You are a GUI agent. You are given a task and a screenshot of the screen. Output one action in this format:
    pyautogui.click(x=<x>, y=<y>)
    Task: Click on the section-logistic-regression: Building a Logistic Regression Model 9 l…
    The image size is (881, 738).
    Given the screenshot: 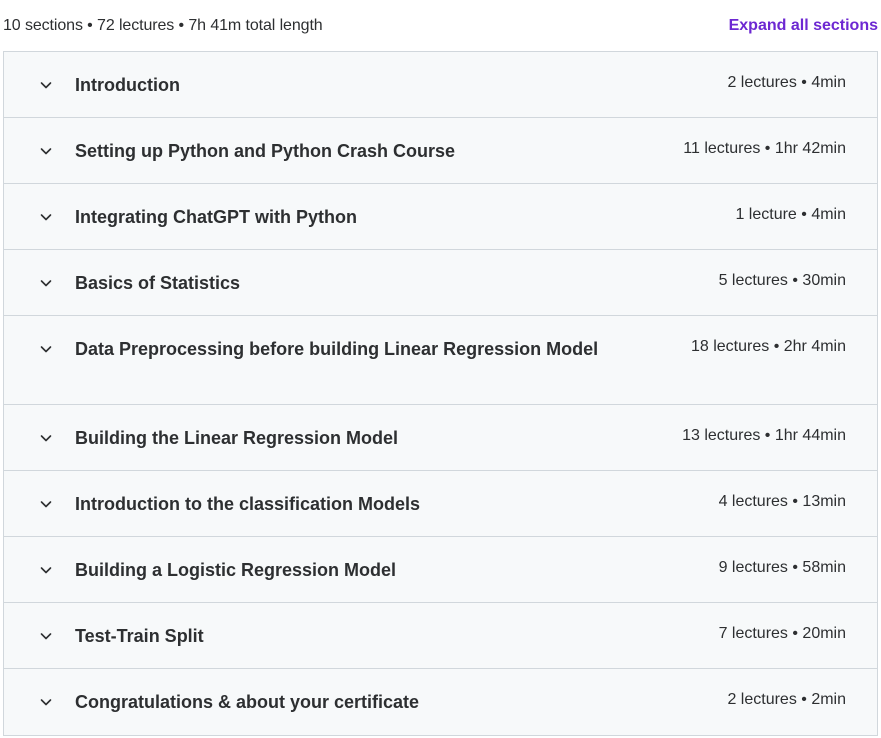 What is the action you would take?
    pyautogui.click(x=440, y=570)
    